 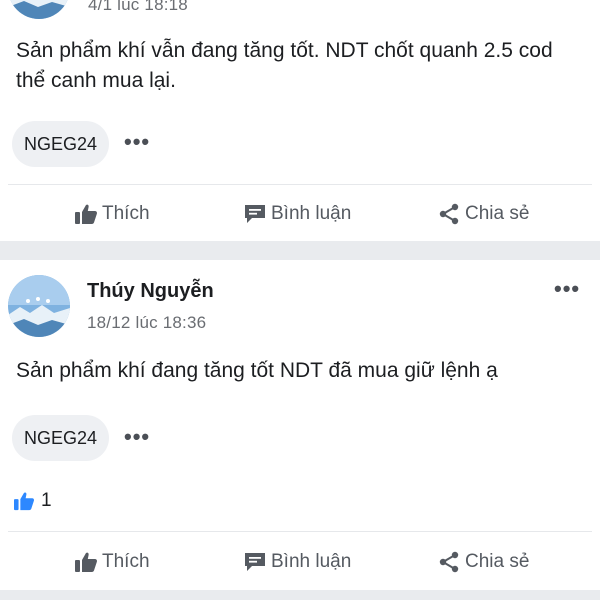 What do you see at coordinates (567, 289) in the screenshot?
I see `post-menu-icon: •••` at bounding box center [567, 289].